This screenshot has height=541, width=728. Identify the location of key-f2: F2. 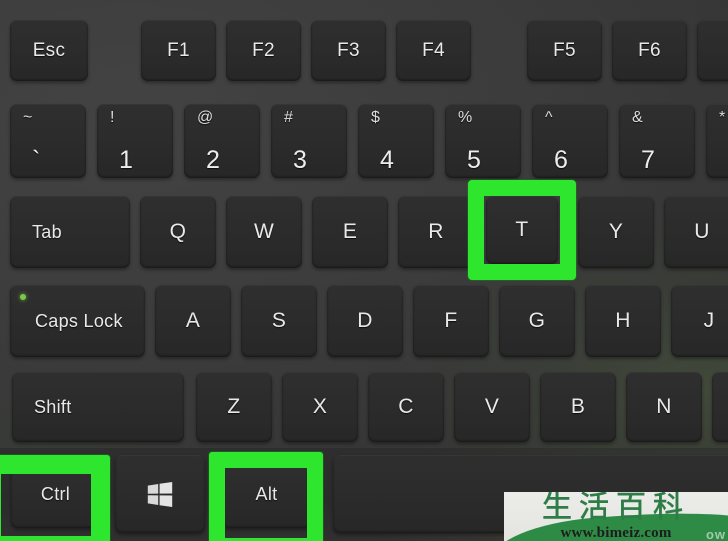
(263, 50).